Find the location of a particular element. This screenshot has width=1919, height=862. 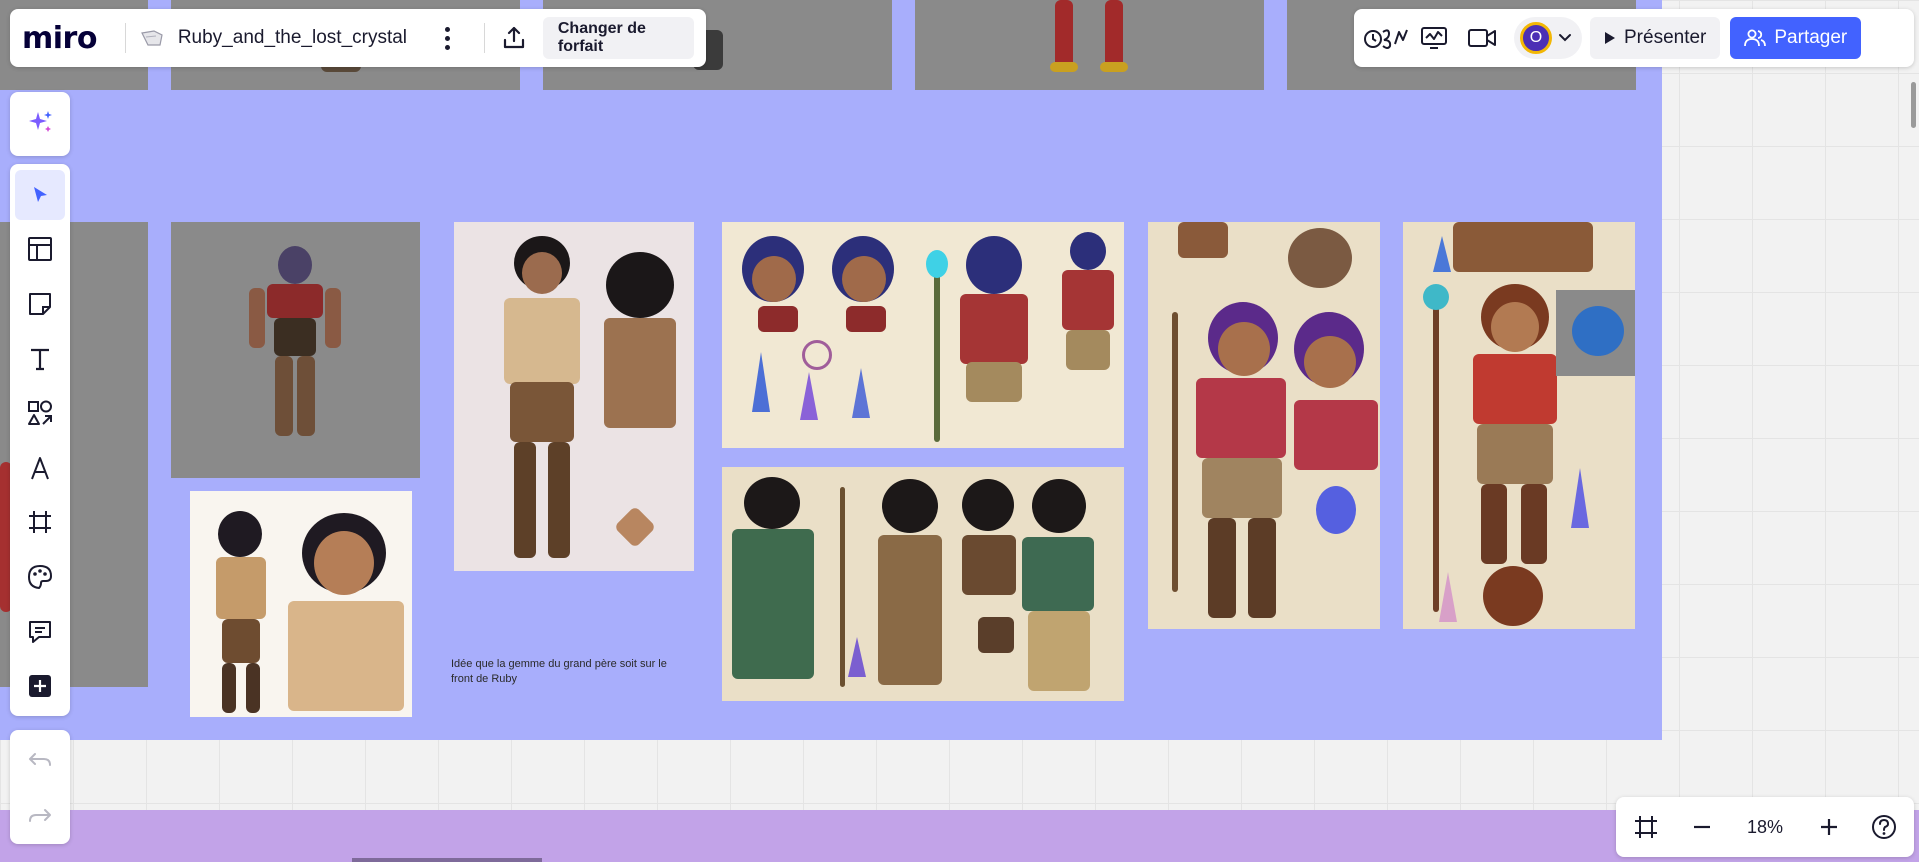

cursor-icon is located at coordinates (40, 194).